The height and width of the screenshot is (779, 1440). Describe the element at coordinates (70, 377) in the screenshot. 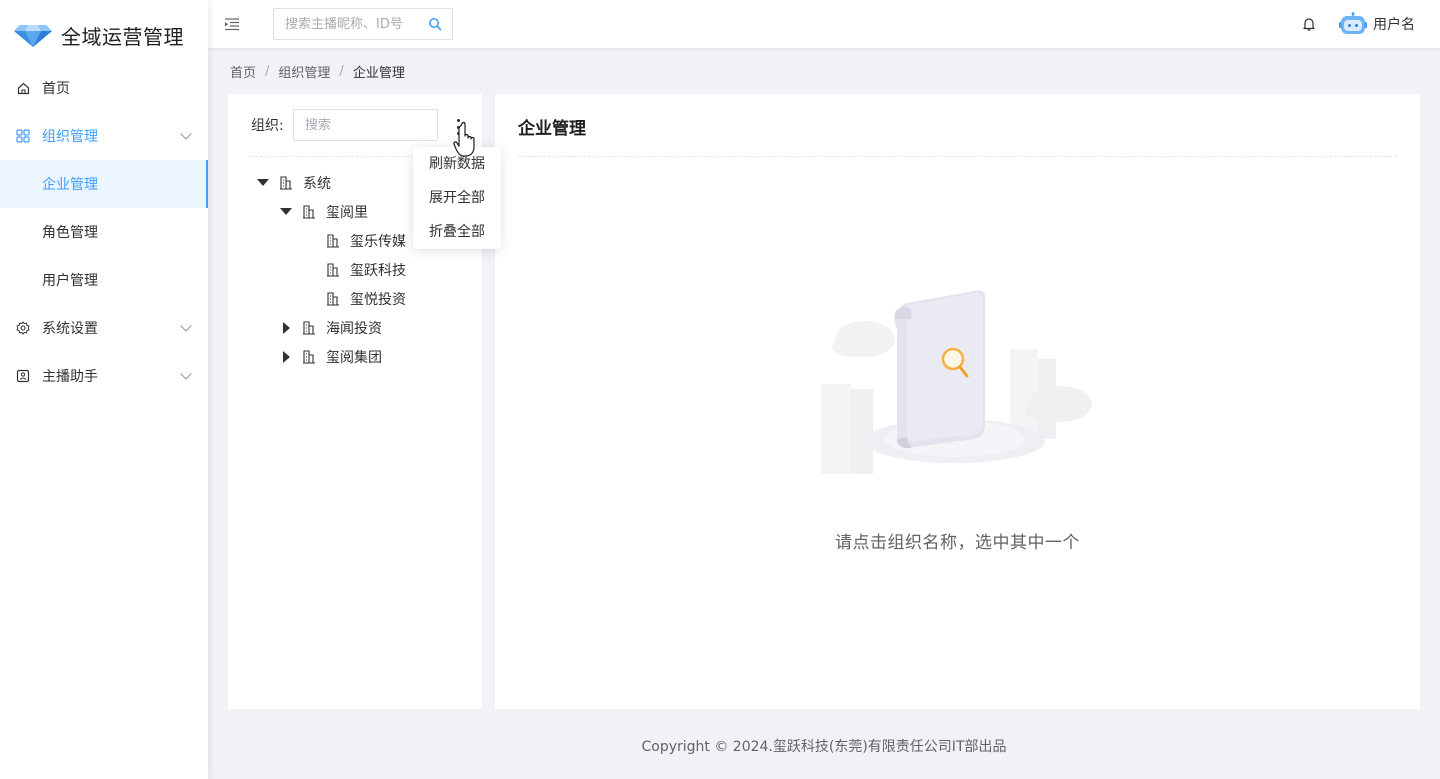

I see `sidebar-item-label: 主播助手` at that location.